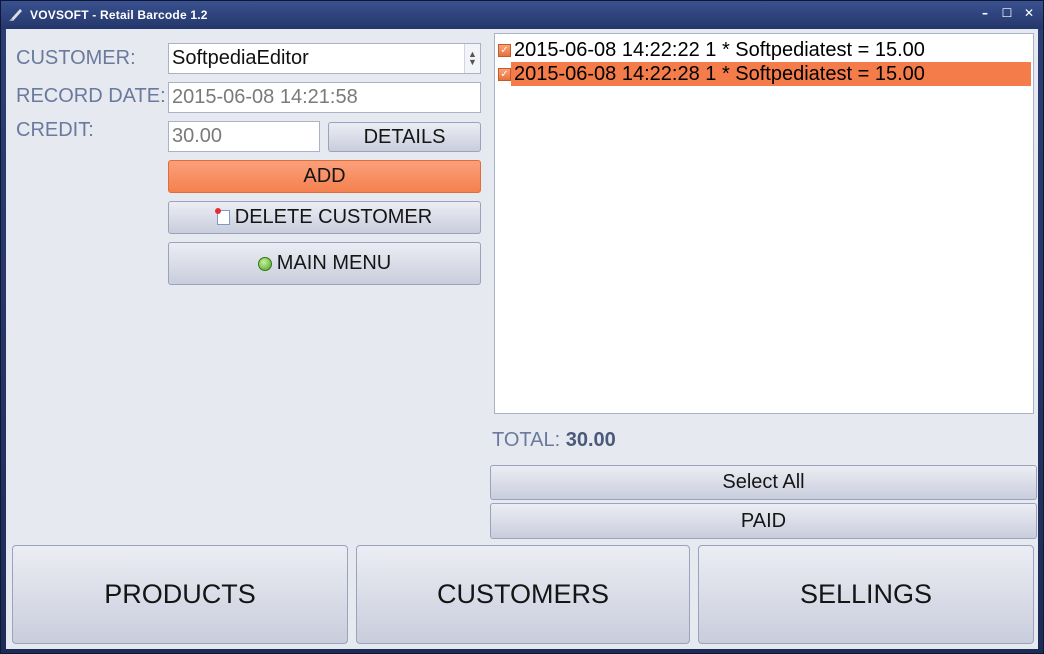 The image size is (1044, 654). I want to click on select-all-button: Select All, so click(763, 482).